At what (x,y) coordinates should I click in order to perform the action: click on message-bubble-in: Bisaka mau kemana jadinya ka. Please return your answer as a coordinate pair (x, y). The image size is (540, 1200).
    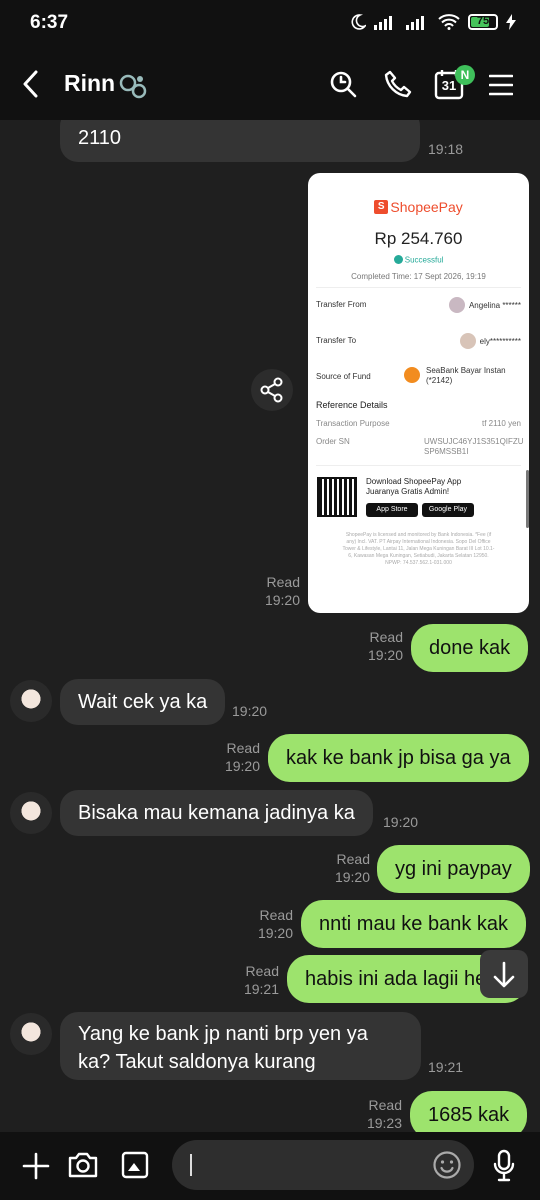
    Looking at the image, I should click on (216, 813).